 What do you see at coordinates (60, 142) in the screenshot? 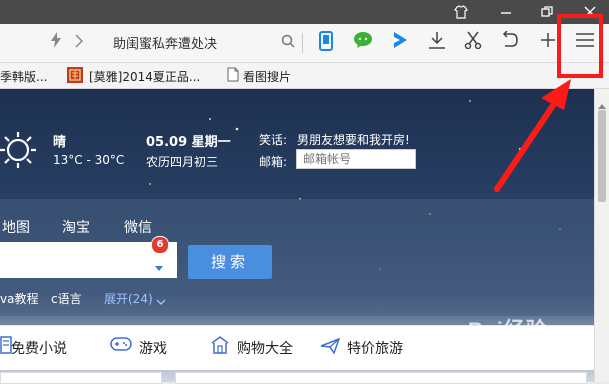
I see `weather-condition: 晴` at bounding box center [60, 142].